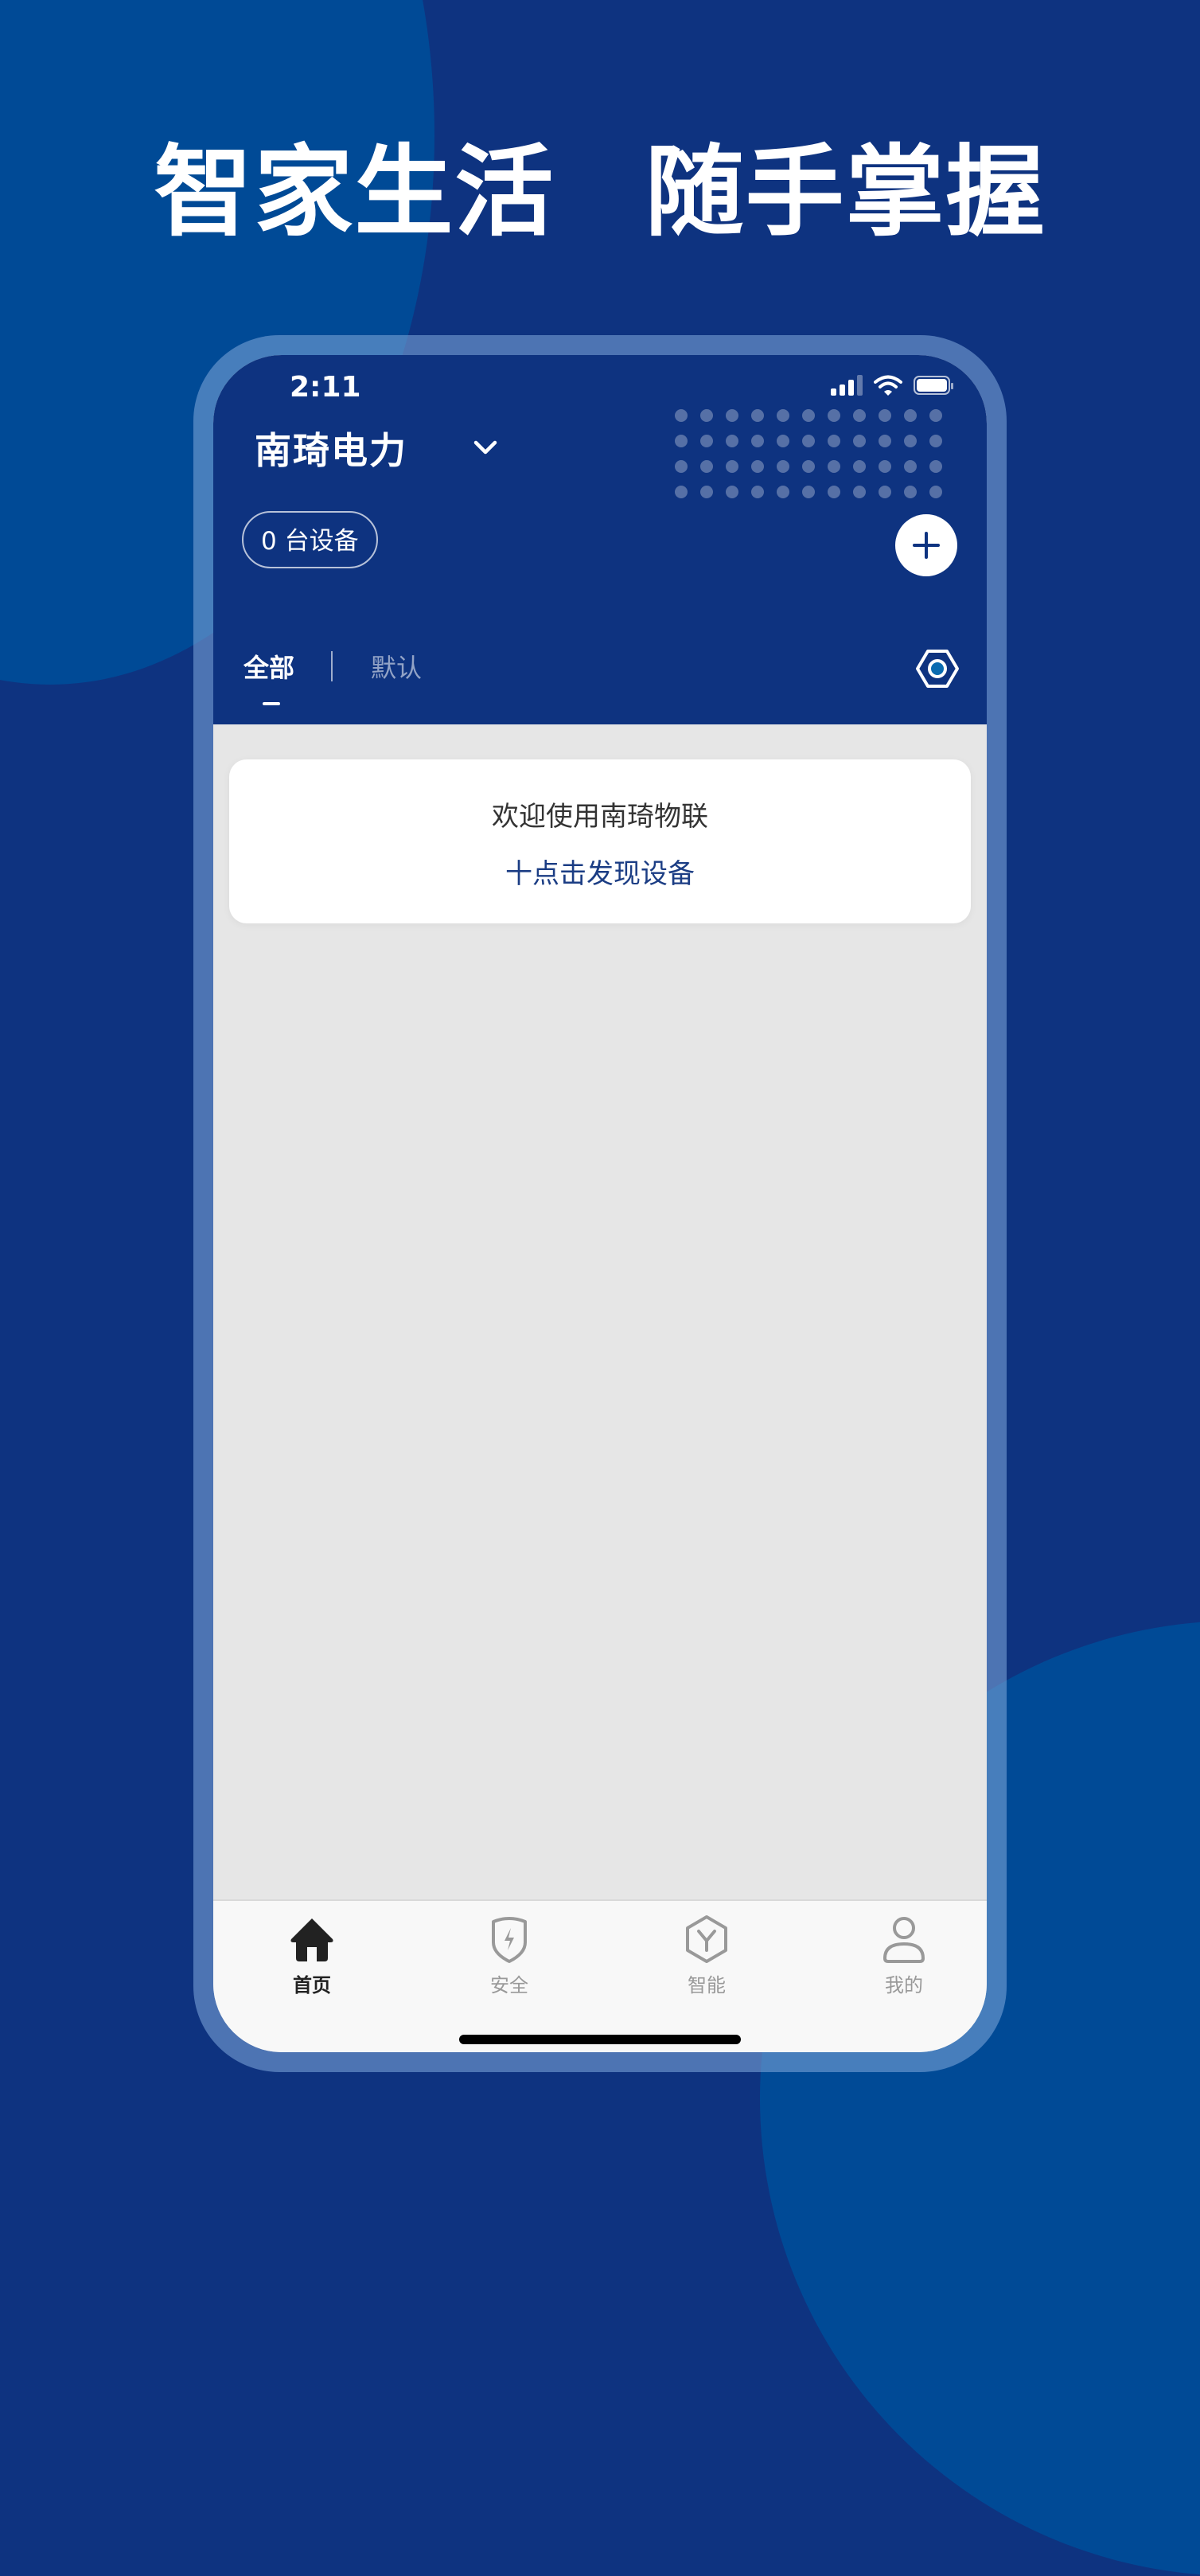  I want to click on nav-item-security: 安全, so click(509, 1955).